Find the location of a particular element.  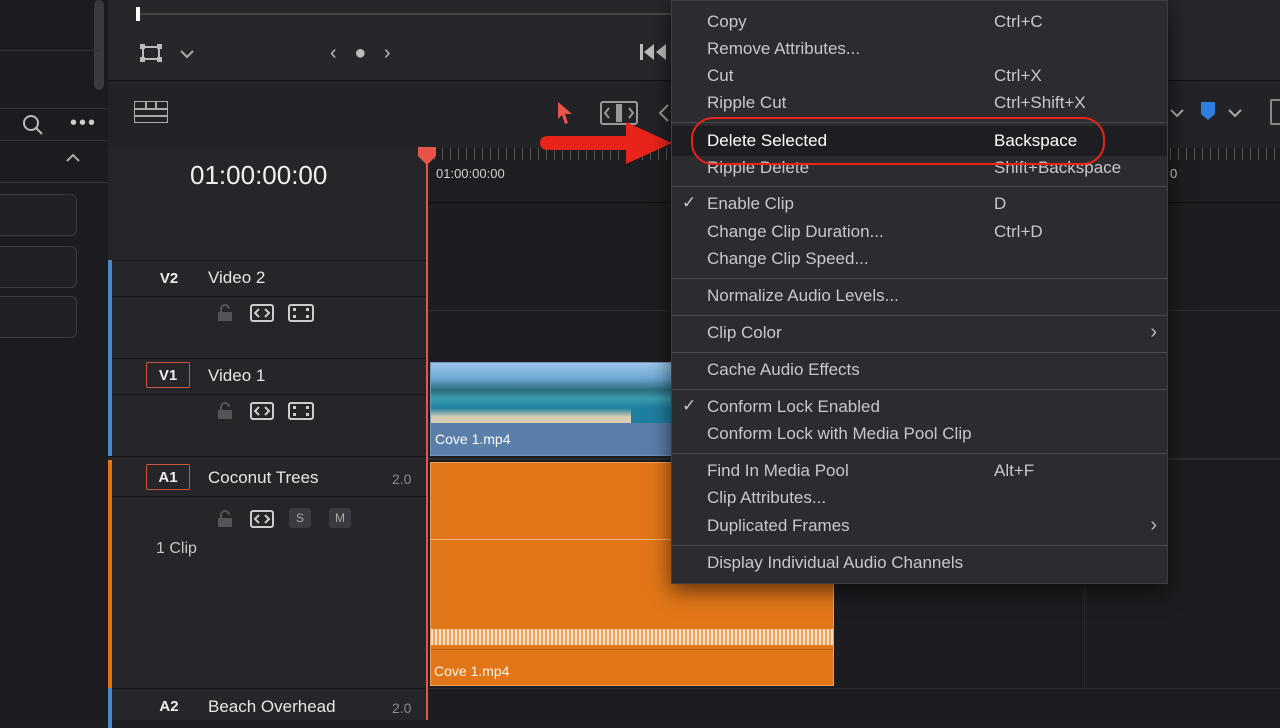

track-header-a2: A2 Beach Overhead 2.0 is located at coordinates (267, 708).